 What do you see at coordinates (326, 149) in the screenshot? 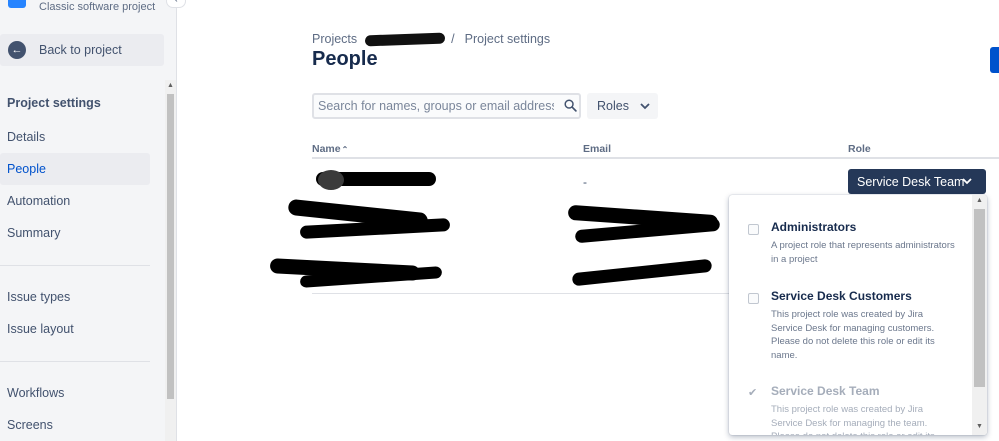
I see `column-header-name-label: Name` at bounding box center [326, 149].